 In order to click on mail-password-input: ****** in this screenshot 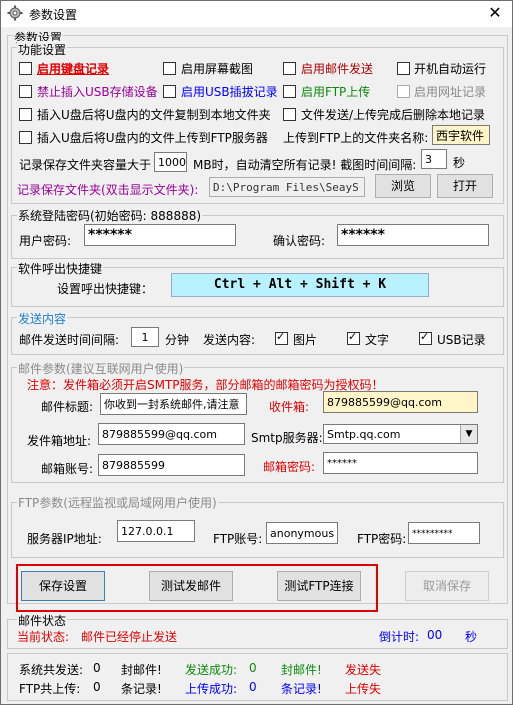, I will do `click(400, 463)`.